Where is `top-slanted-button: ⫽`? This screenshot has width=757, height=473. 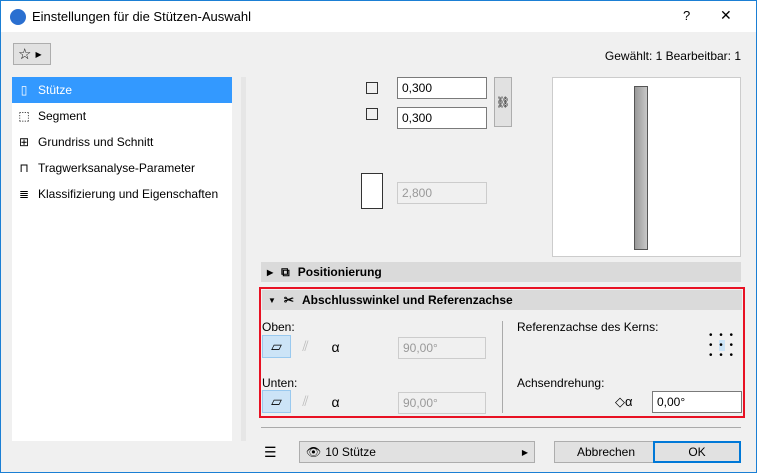
top-slanted-button: ⫽ is located at coordinates (305, 346).